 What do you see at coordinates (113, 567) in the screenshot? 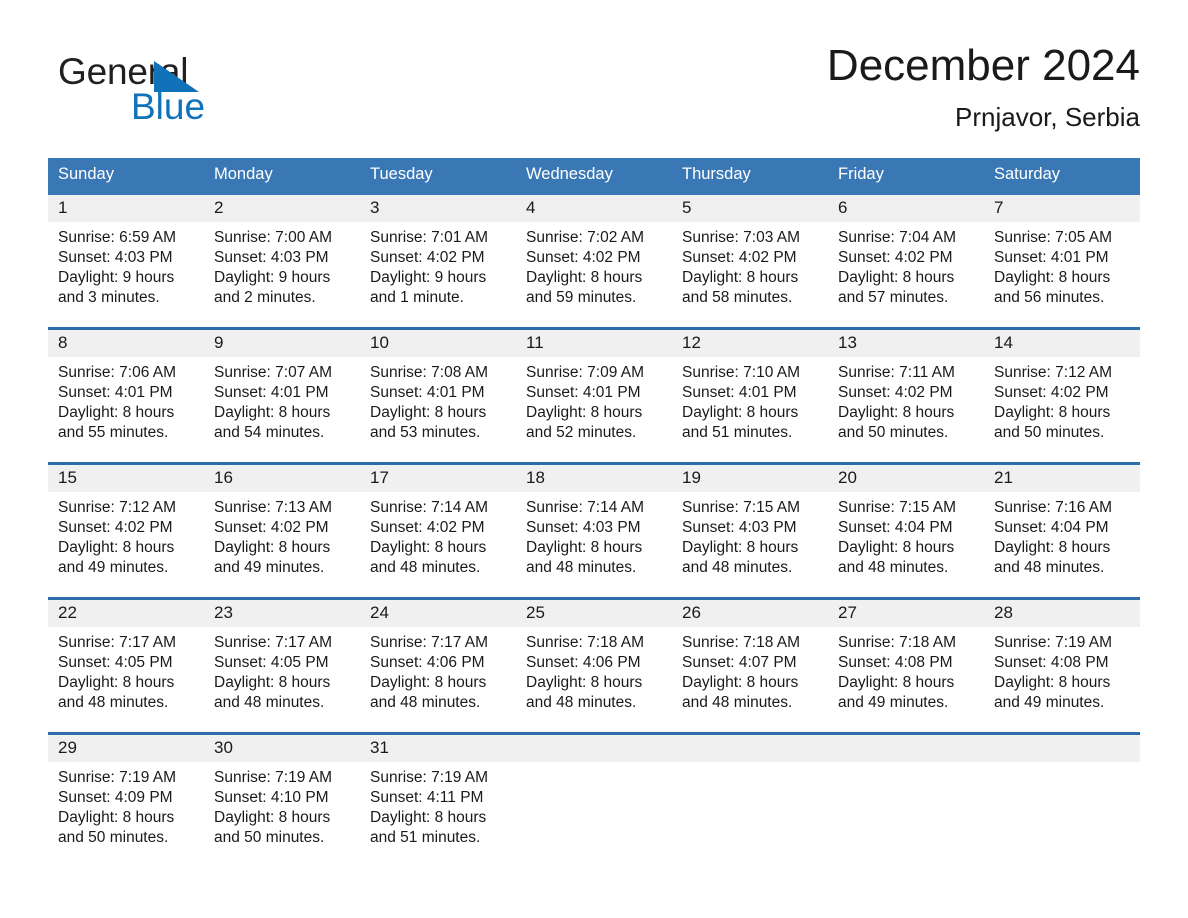
I see `day-daylight2-text: and 49 minutes.` at bounding box center [113, 567].